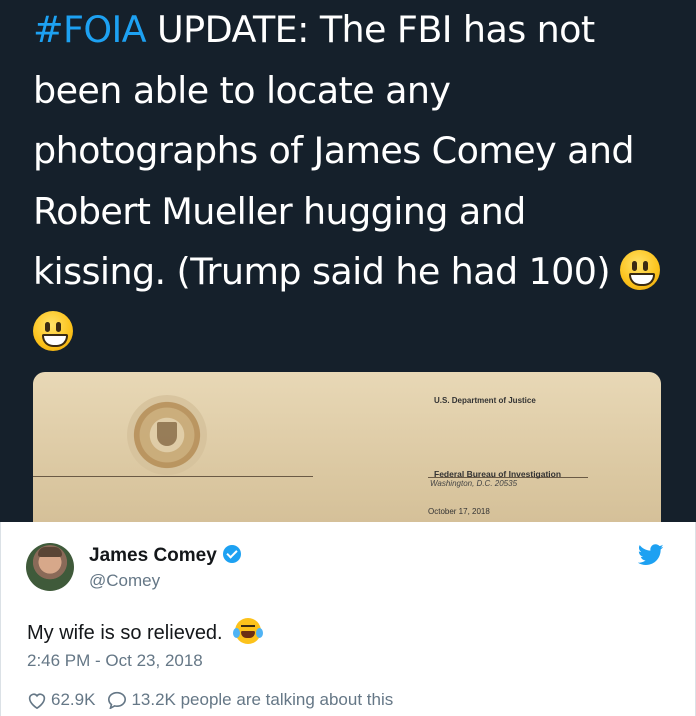 The width and height of the screenshot is (696, 716). Describe the element at coordinates (651, 555) in the screenshot. I see `twitter-bird-icon` at that location.